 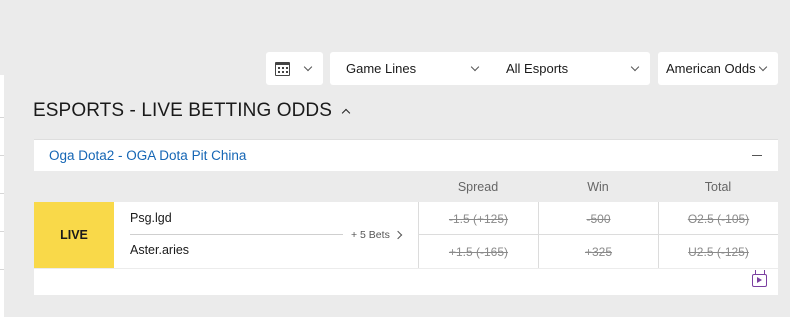 What do you see at coordinates (183, 110) in the screenshot?
I see `page-title-text: ESPORTS - LIVE BETTING ODDS` at bounding box center [183, 110].